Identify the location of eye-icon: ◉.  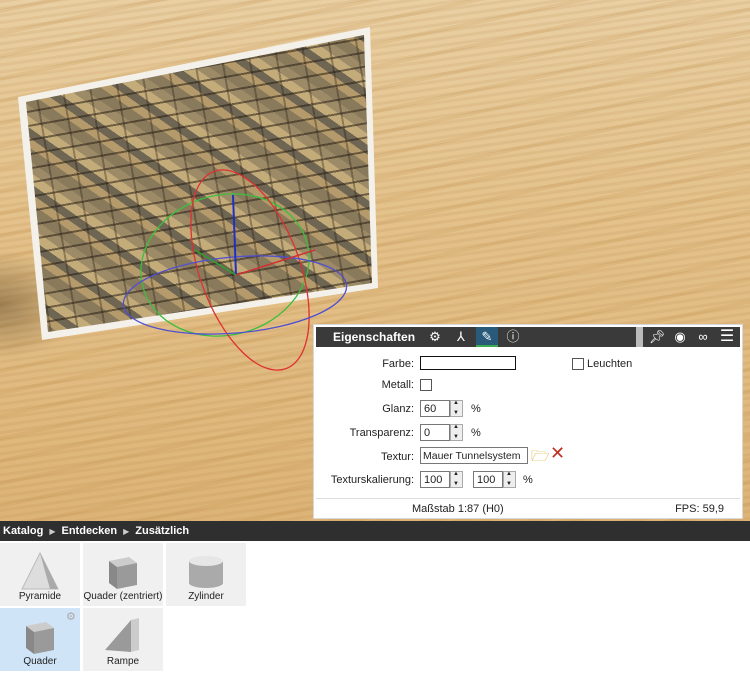
(680, 337).